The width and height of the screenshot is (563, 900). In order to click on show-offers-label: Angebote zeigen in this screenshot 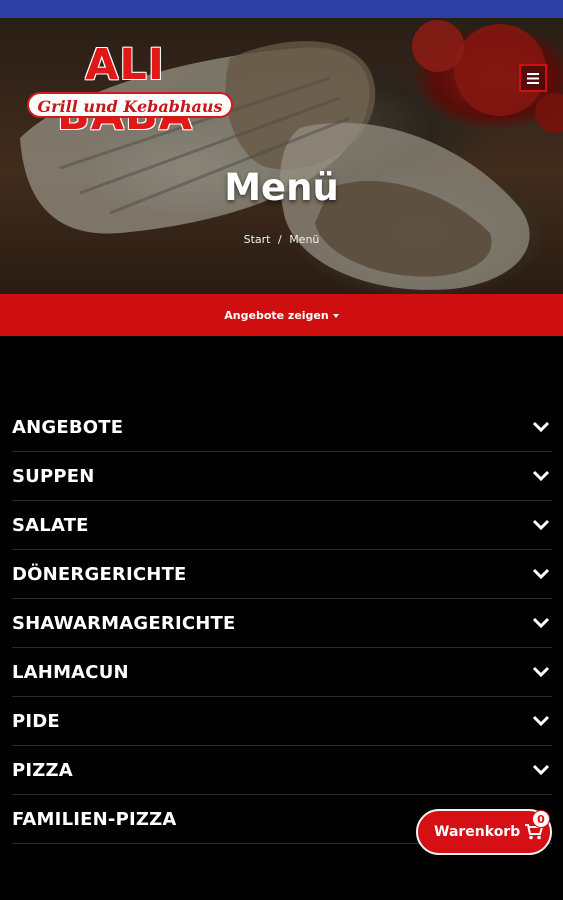, I will do `click(276, 315)`.